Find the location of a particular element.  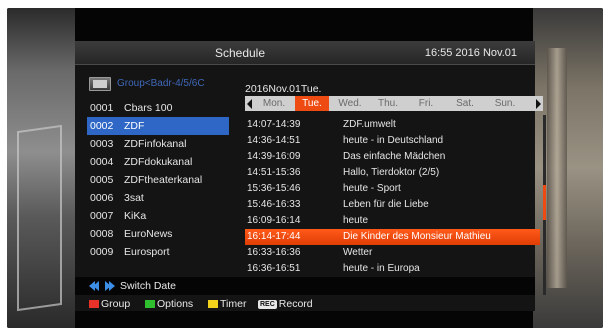

event-row: 15:46-16:33 Leben für die Liebe is located at coordinates (392, 205).